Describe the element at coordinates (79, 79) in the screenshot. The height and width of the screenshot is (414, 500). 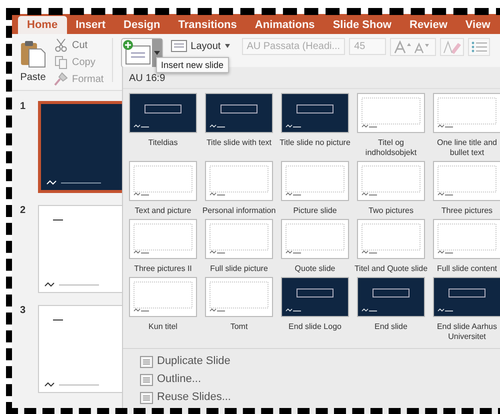
I see `format-painter-button: Format` at that location.